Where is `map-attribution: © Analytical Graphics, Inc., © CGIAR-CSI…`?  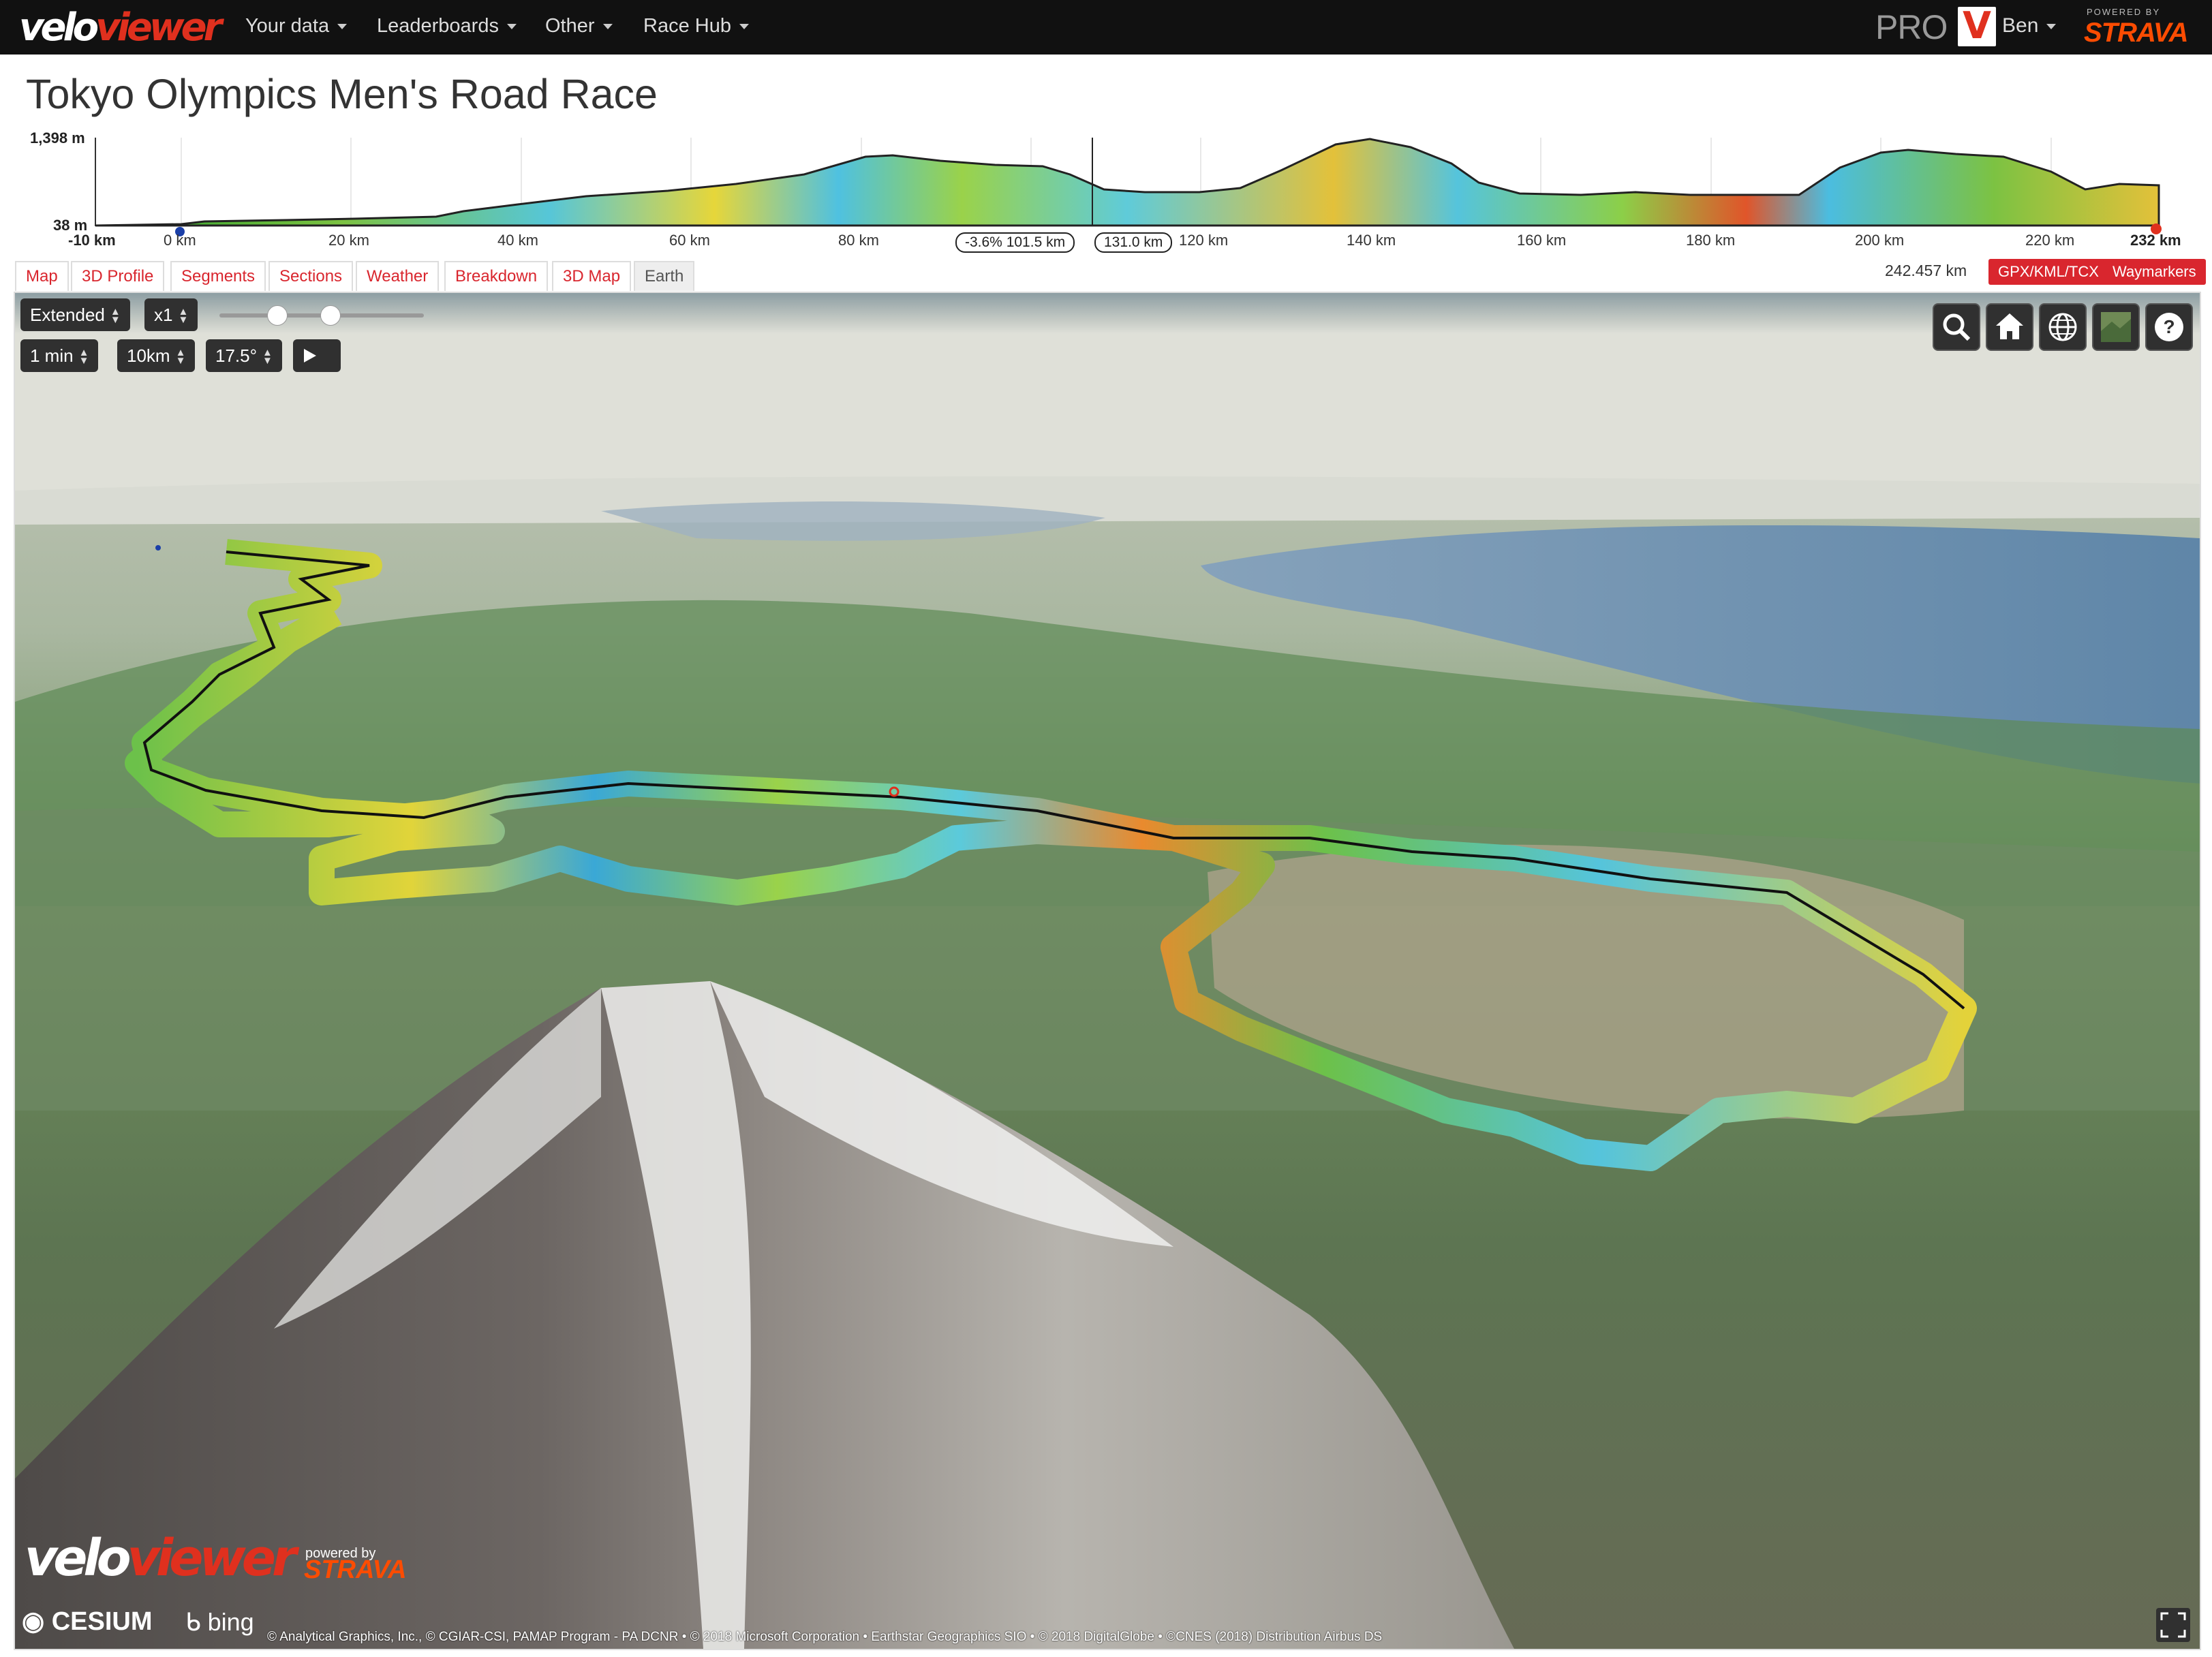 map-attribution: © Analytical Graphics, Inc., © CGIAR-CSI… is located at coordinates (825, 1637).